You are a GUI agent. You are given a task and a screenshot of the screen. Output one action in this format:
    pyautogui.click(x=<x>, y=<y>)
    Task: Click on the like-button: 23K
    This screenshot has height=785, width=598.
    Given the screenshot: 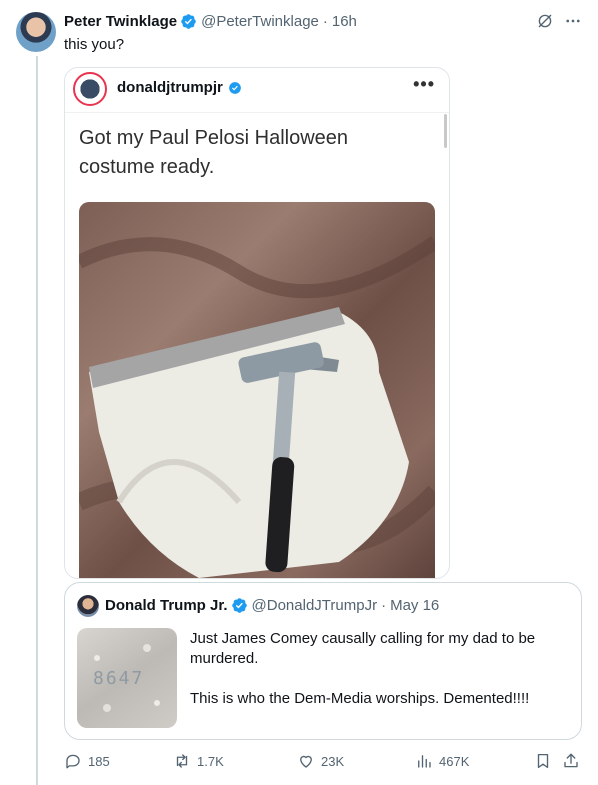 What is the action you would take?
    pyautogui.click(x=320, y=761)
    